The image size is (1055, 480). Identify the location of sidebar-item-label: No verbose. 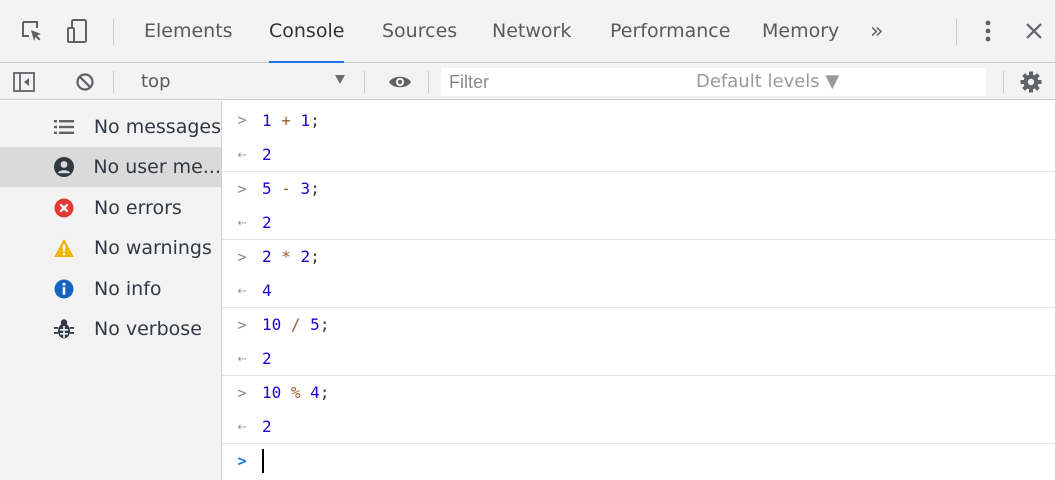
(148, 329).